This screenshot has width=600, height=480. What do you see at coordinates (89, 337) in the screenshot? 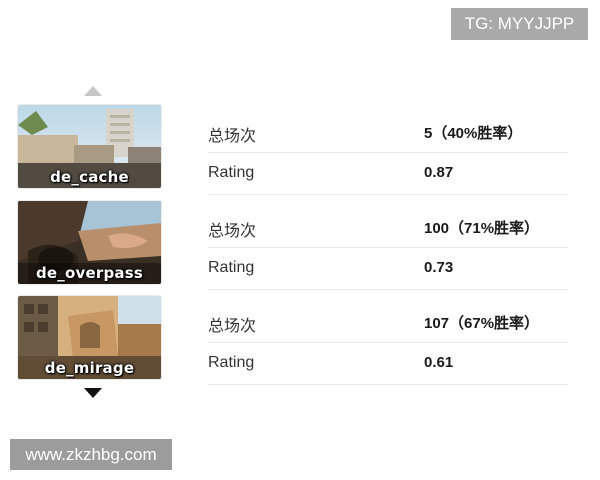
I see `map-card-mirage: de_mirage` at bounding box center [89, 337].